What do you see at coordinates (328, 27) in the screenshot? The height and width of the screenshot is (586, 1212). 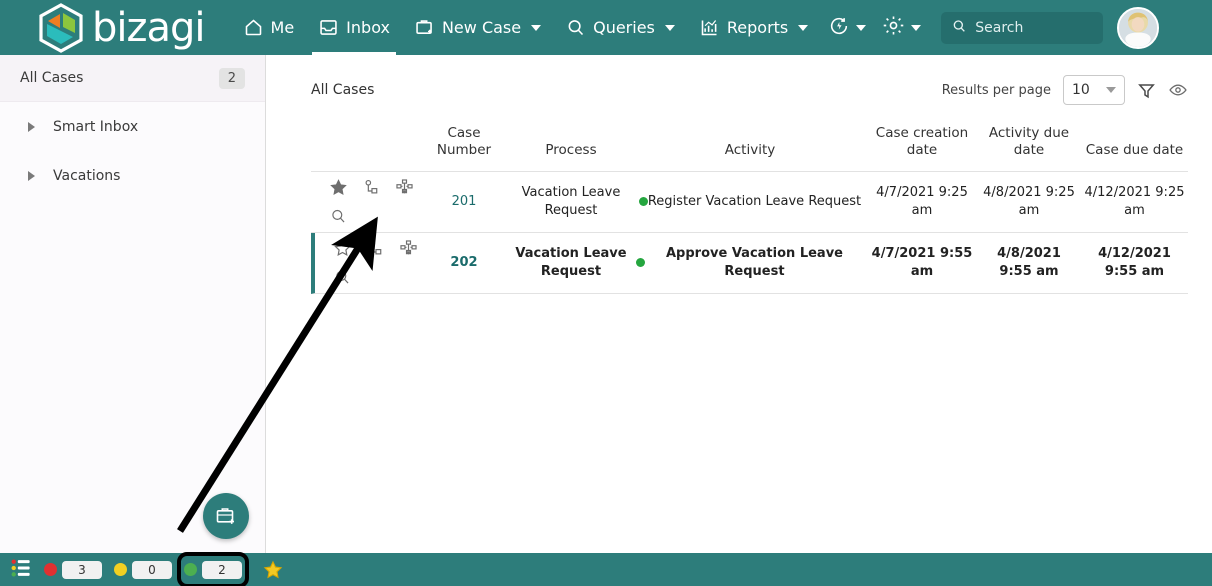 I see `inbox-tray-icon` at bounding box center [328, 27].